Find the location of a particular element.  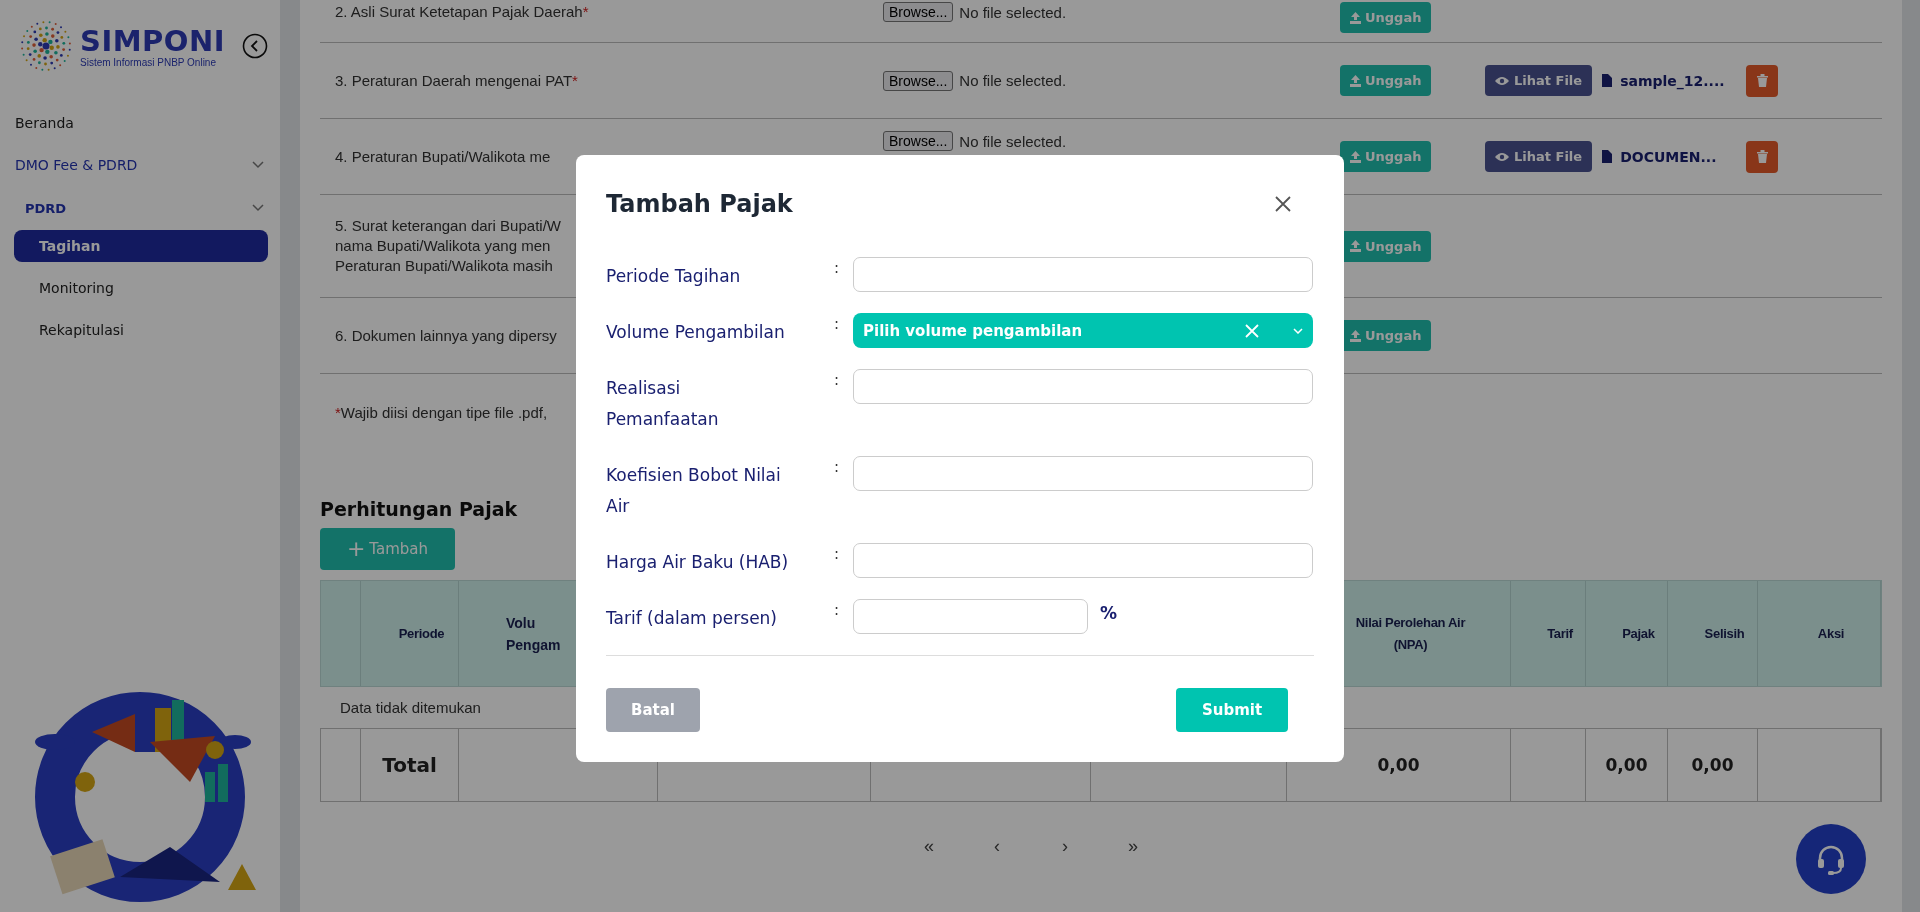

field-label: Tarif (dalam persen) is located at coordinates (692, 618).